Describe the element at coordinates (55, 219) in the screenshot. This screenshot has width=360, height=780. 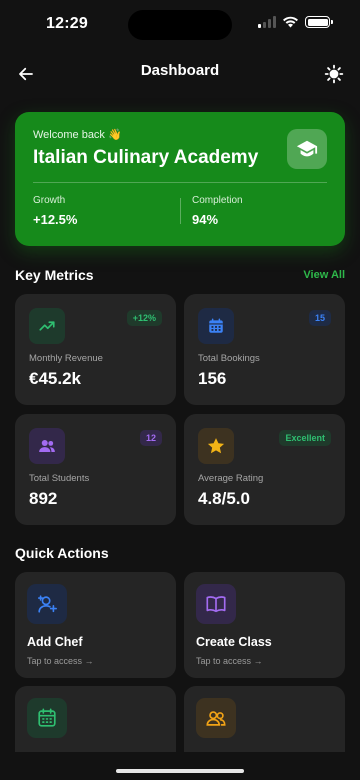
I see `growth-value: +12.5%` at that location.